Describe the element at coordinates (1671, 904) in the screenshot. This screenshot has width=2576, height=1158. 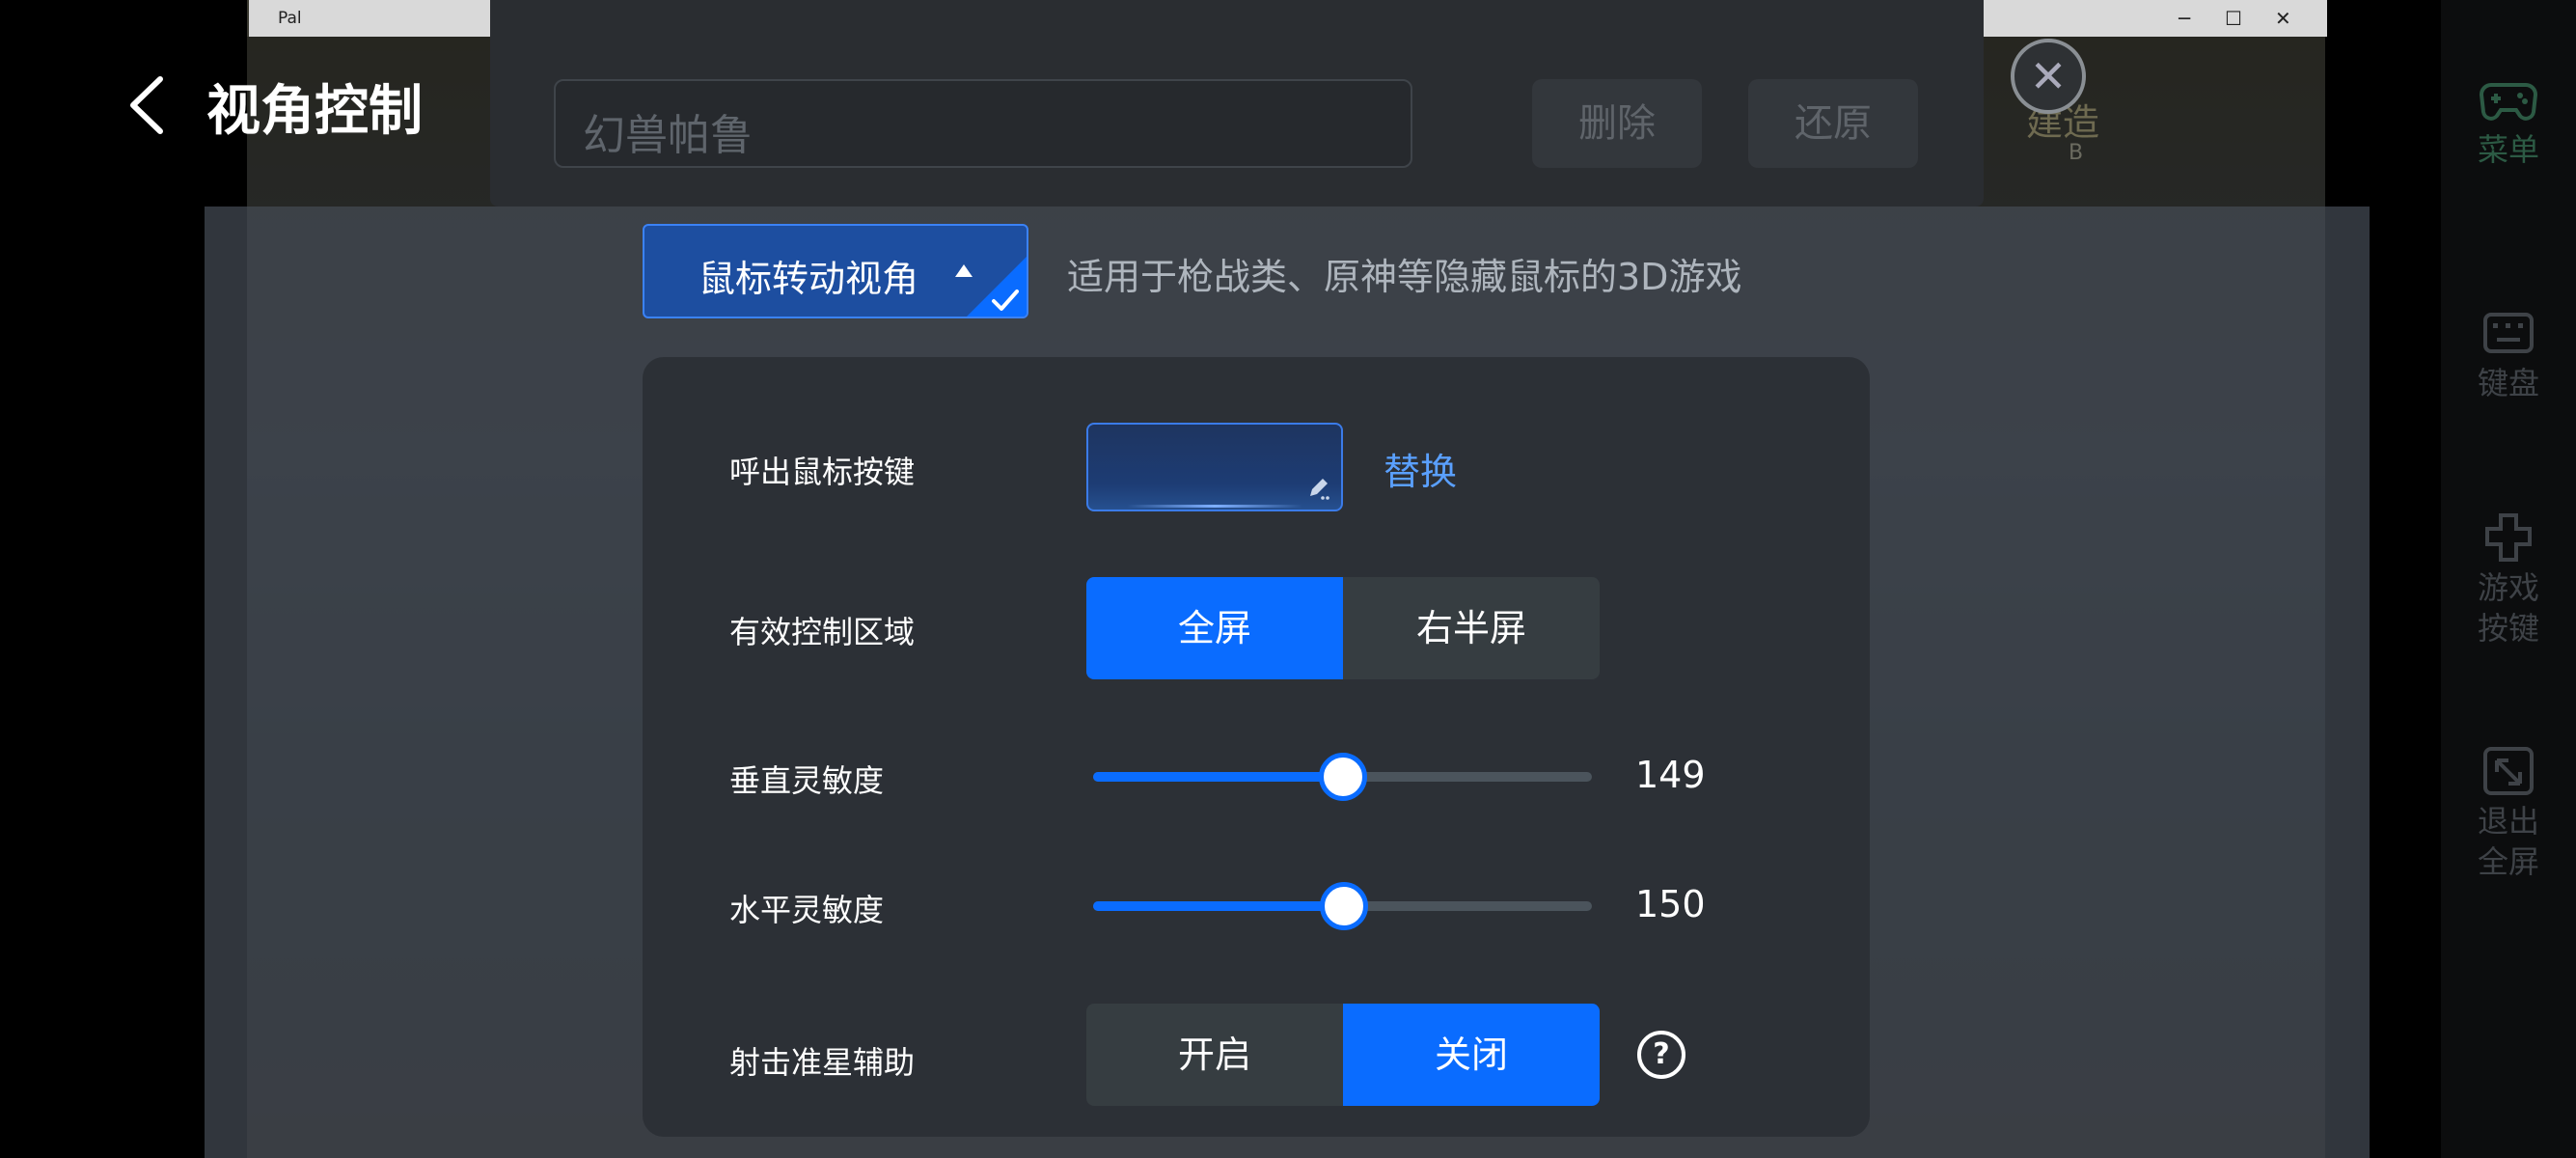
I see `horizontal-sensitivity-value: 150` at that location.